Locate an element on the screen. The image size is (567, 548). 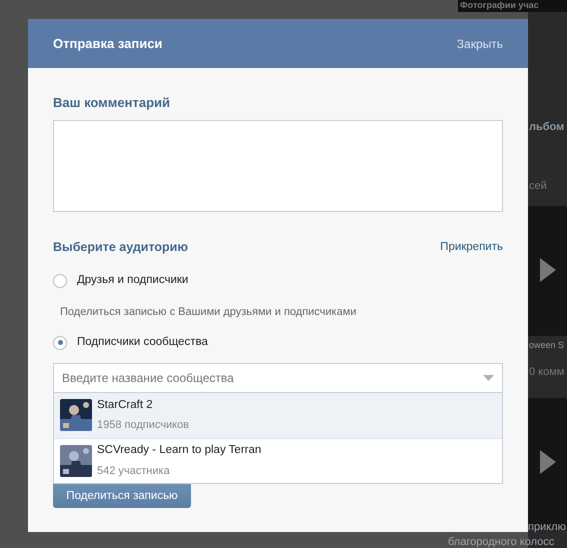
post-meta: 0 комм is located at coordinates (546, 372).